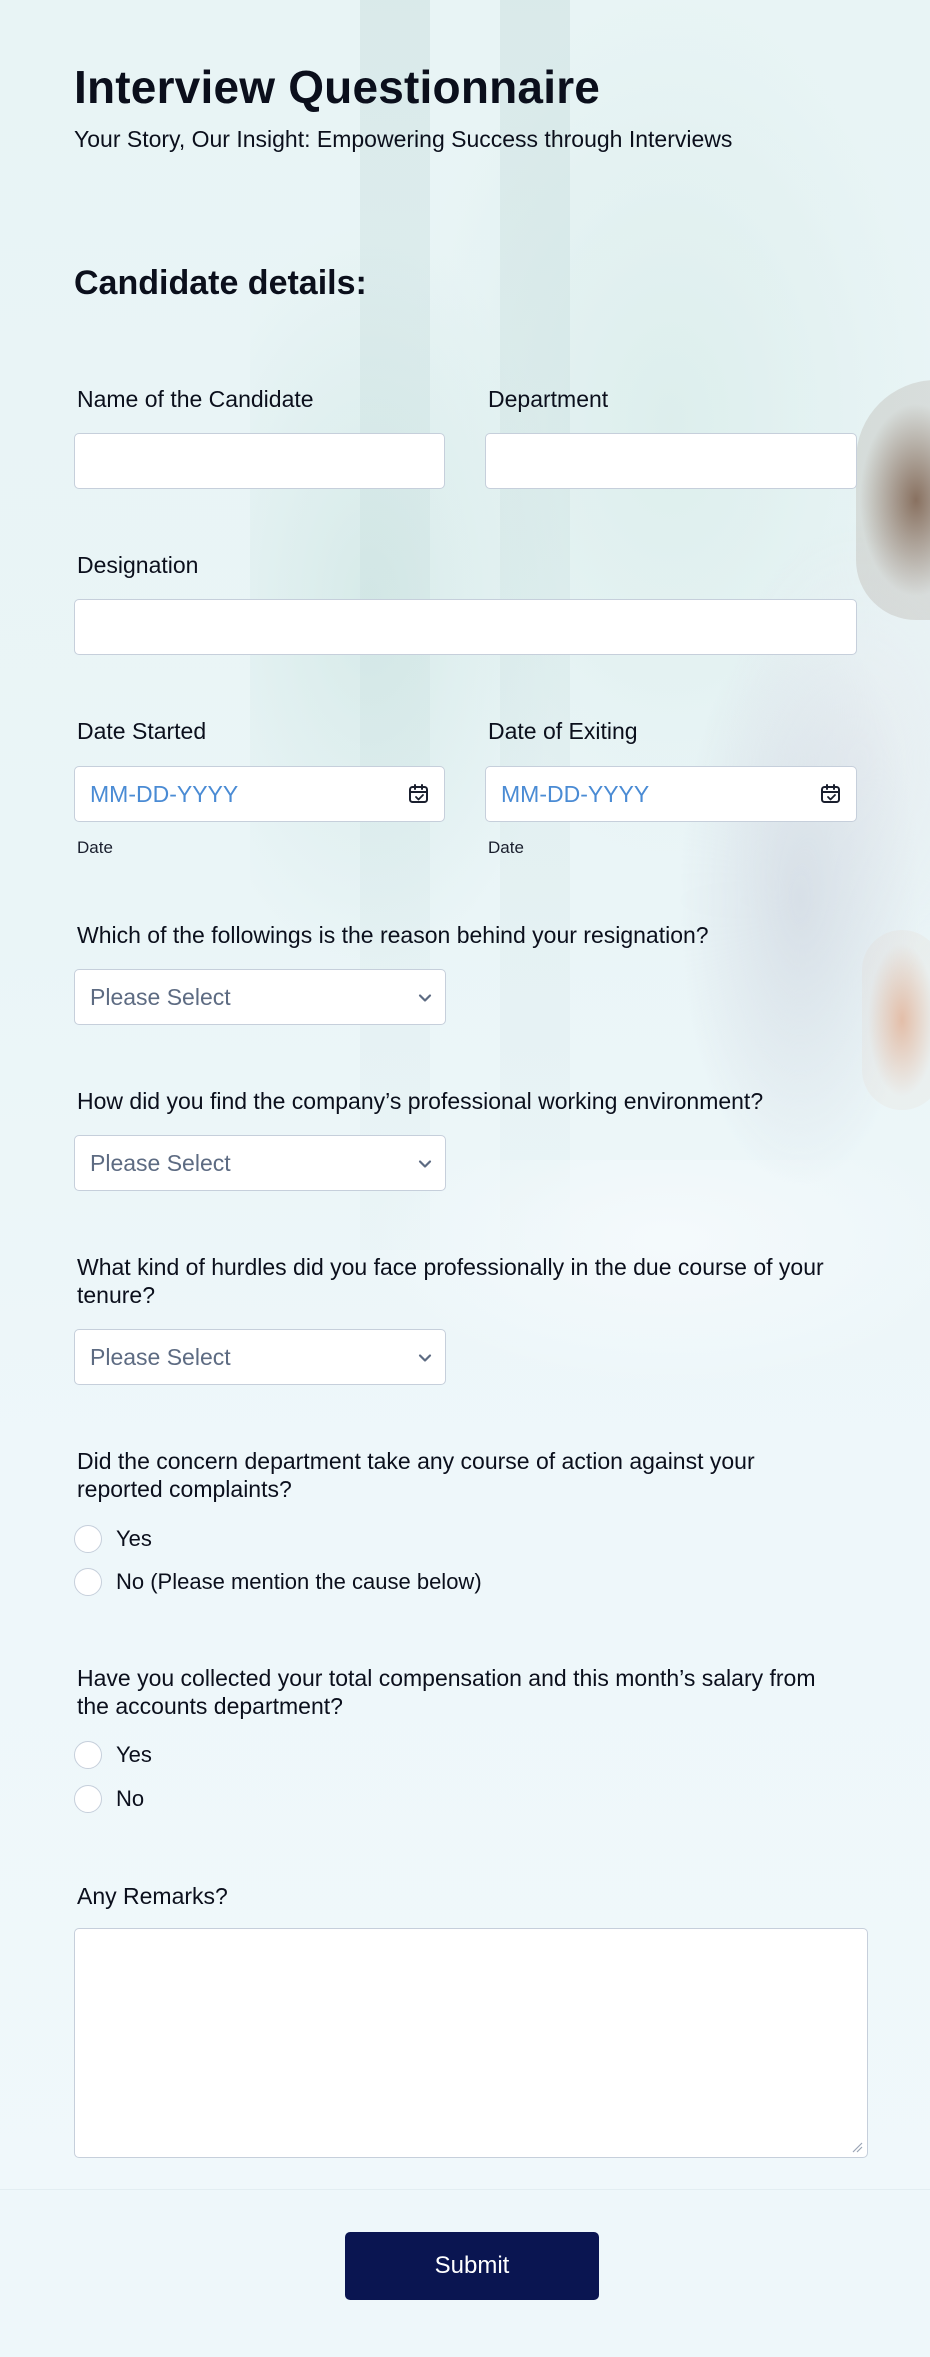  Describe the element at coordinates (113, 1539) in the screenshot. I see `complaints-action-option-yes: Yes` at that location.